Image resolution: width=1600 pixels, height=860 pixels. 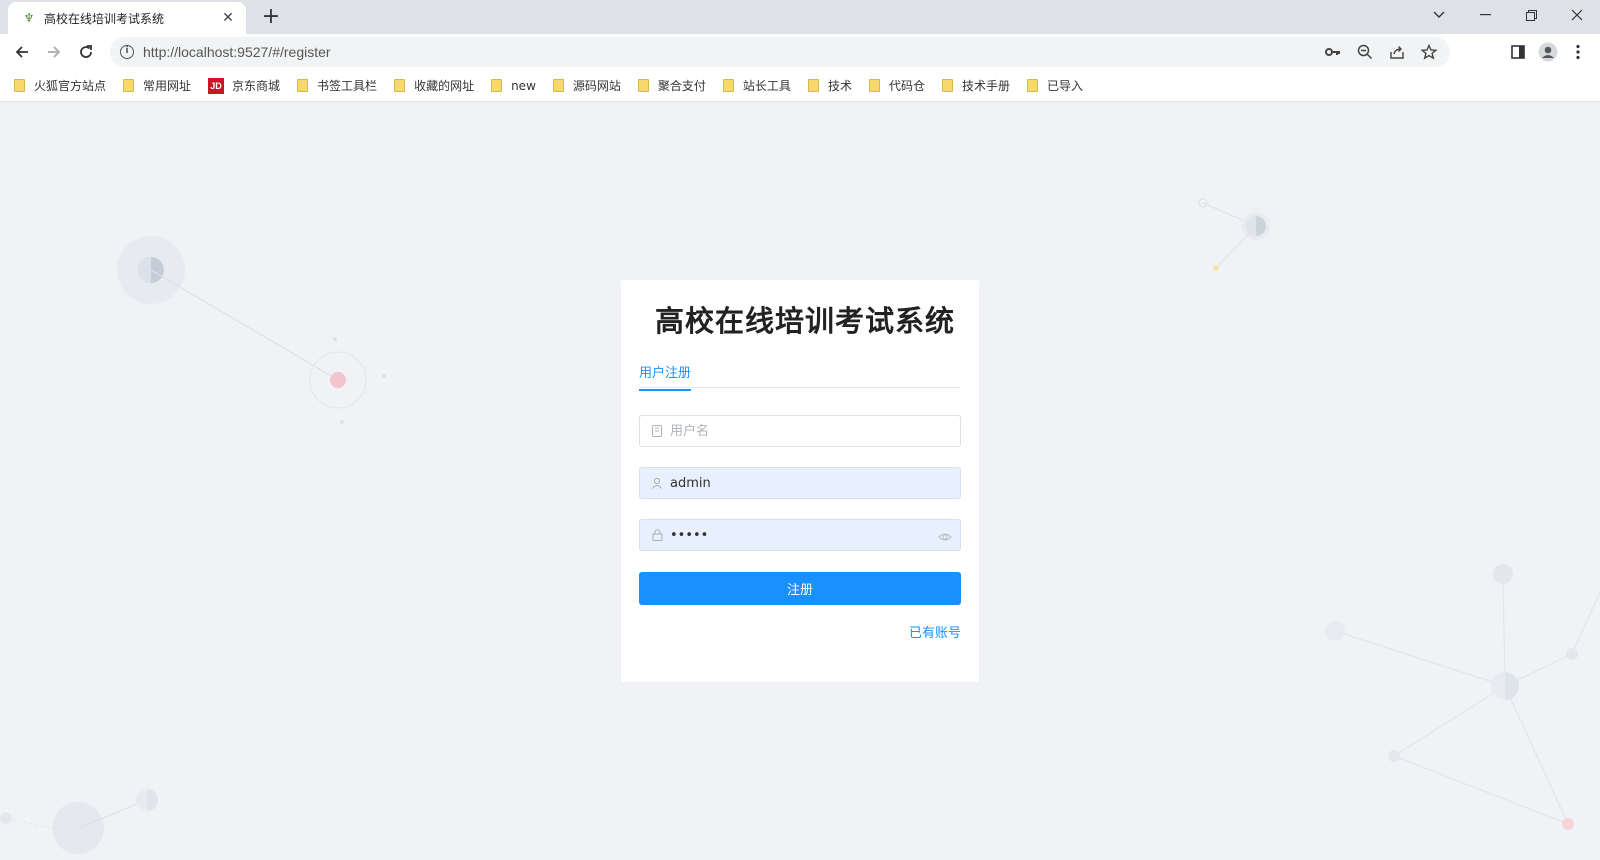 What do you see at coordinates (681, 86) in the screenshot?
I see `bookmark-label: 聚合支付` at bounding box center [681, 86].